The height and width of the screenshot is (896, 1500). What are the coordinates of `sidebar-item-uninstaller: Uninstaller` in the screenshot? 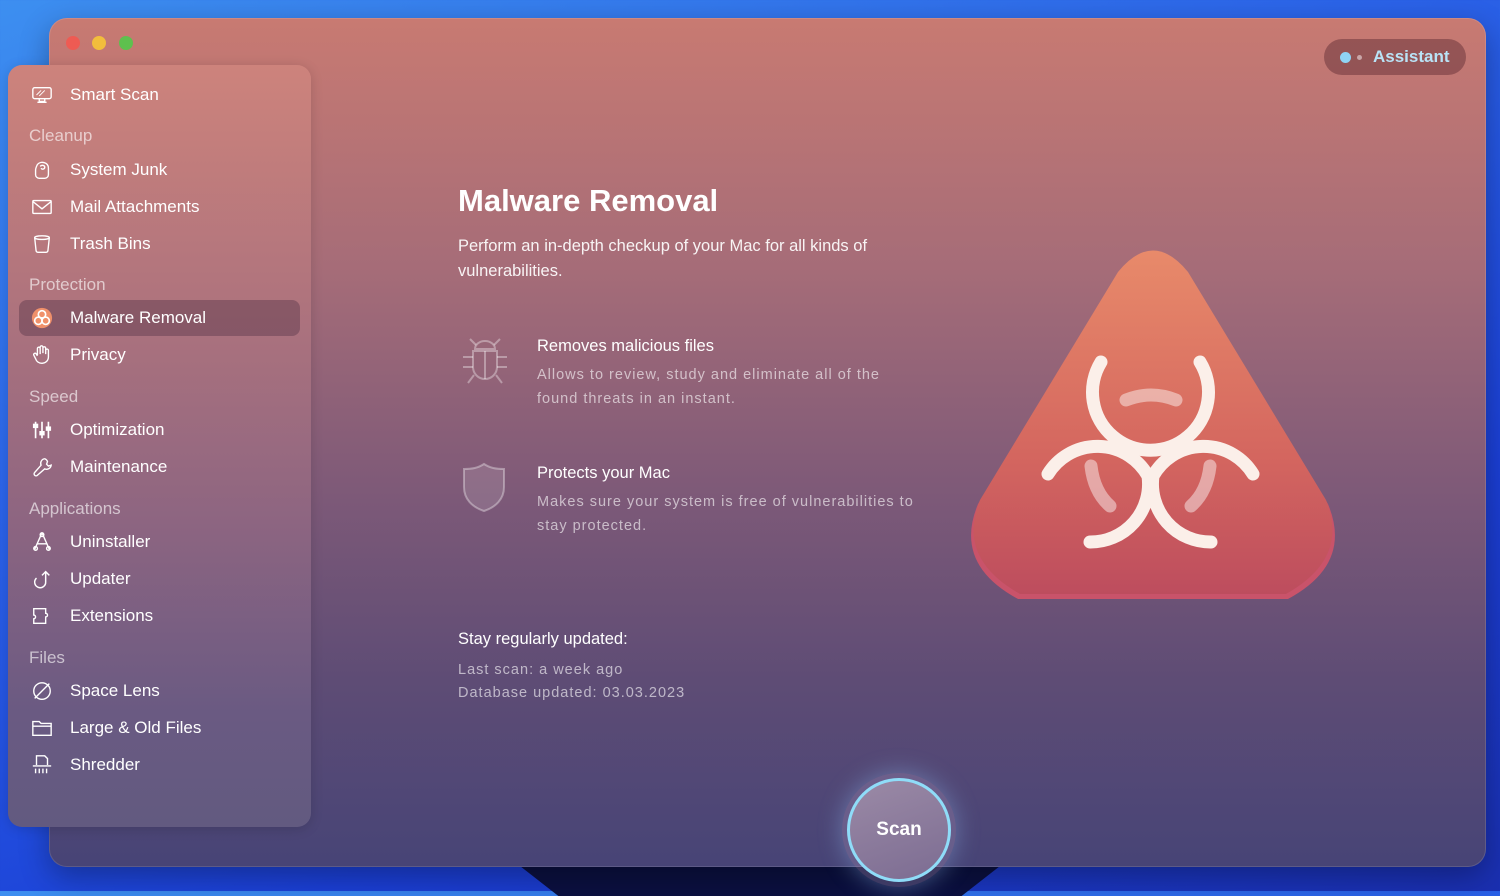 It's located at (159, 542).